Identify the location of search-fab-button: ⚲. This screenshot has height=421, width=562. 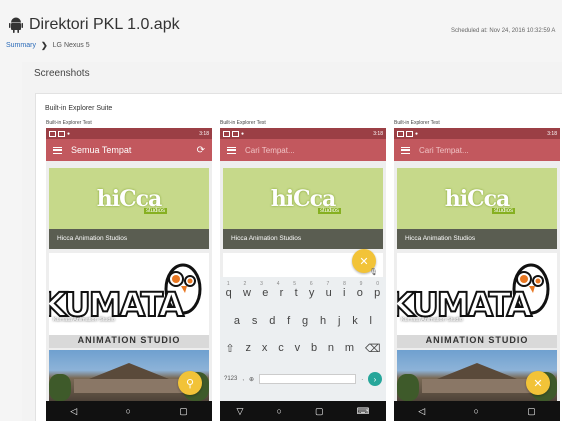
(190, 383).